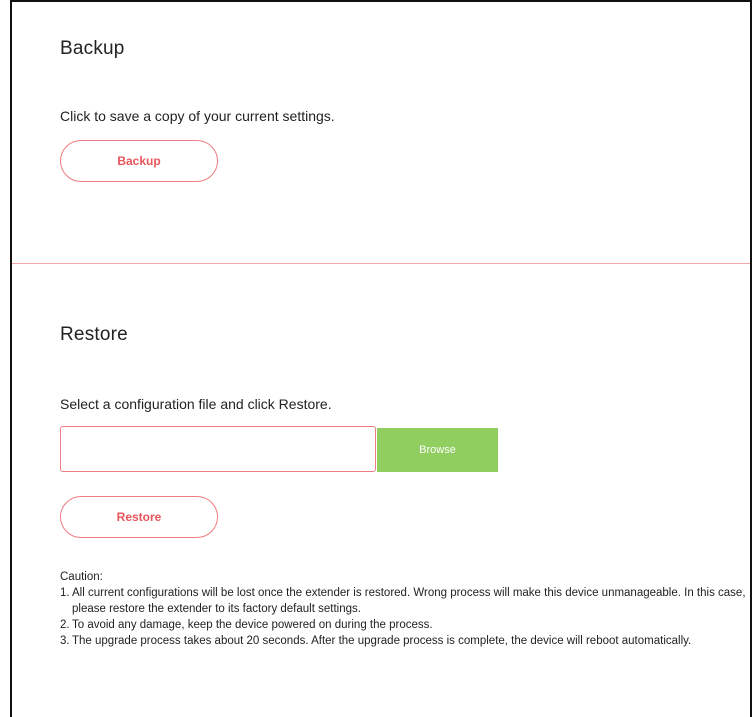  I want to click on caution-number: 2., so click(65, 625).